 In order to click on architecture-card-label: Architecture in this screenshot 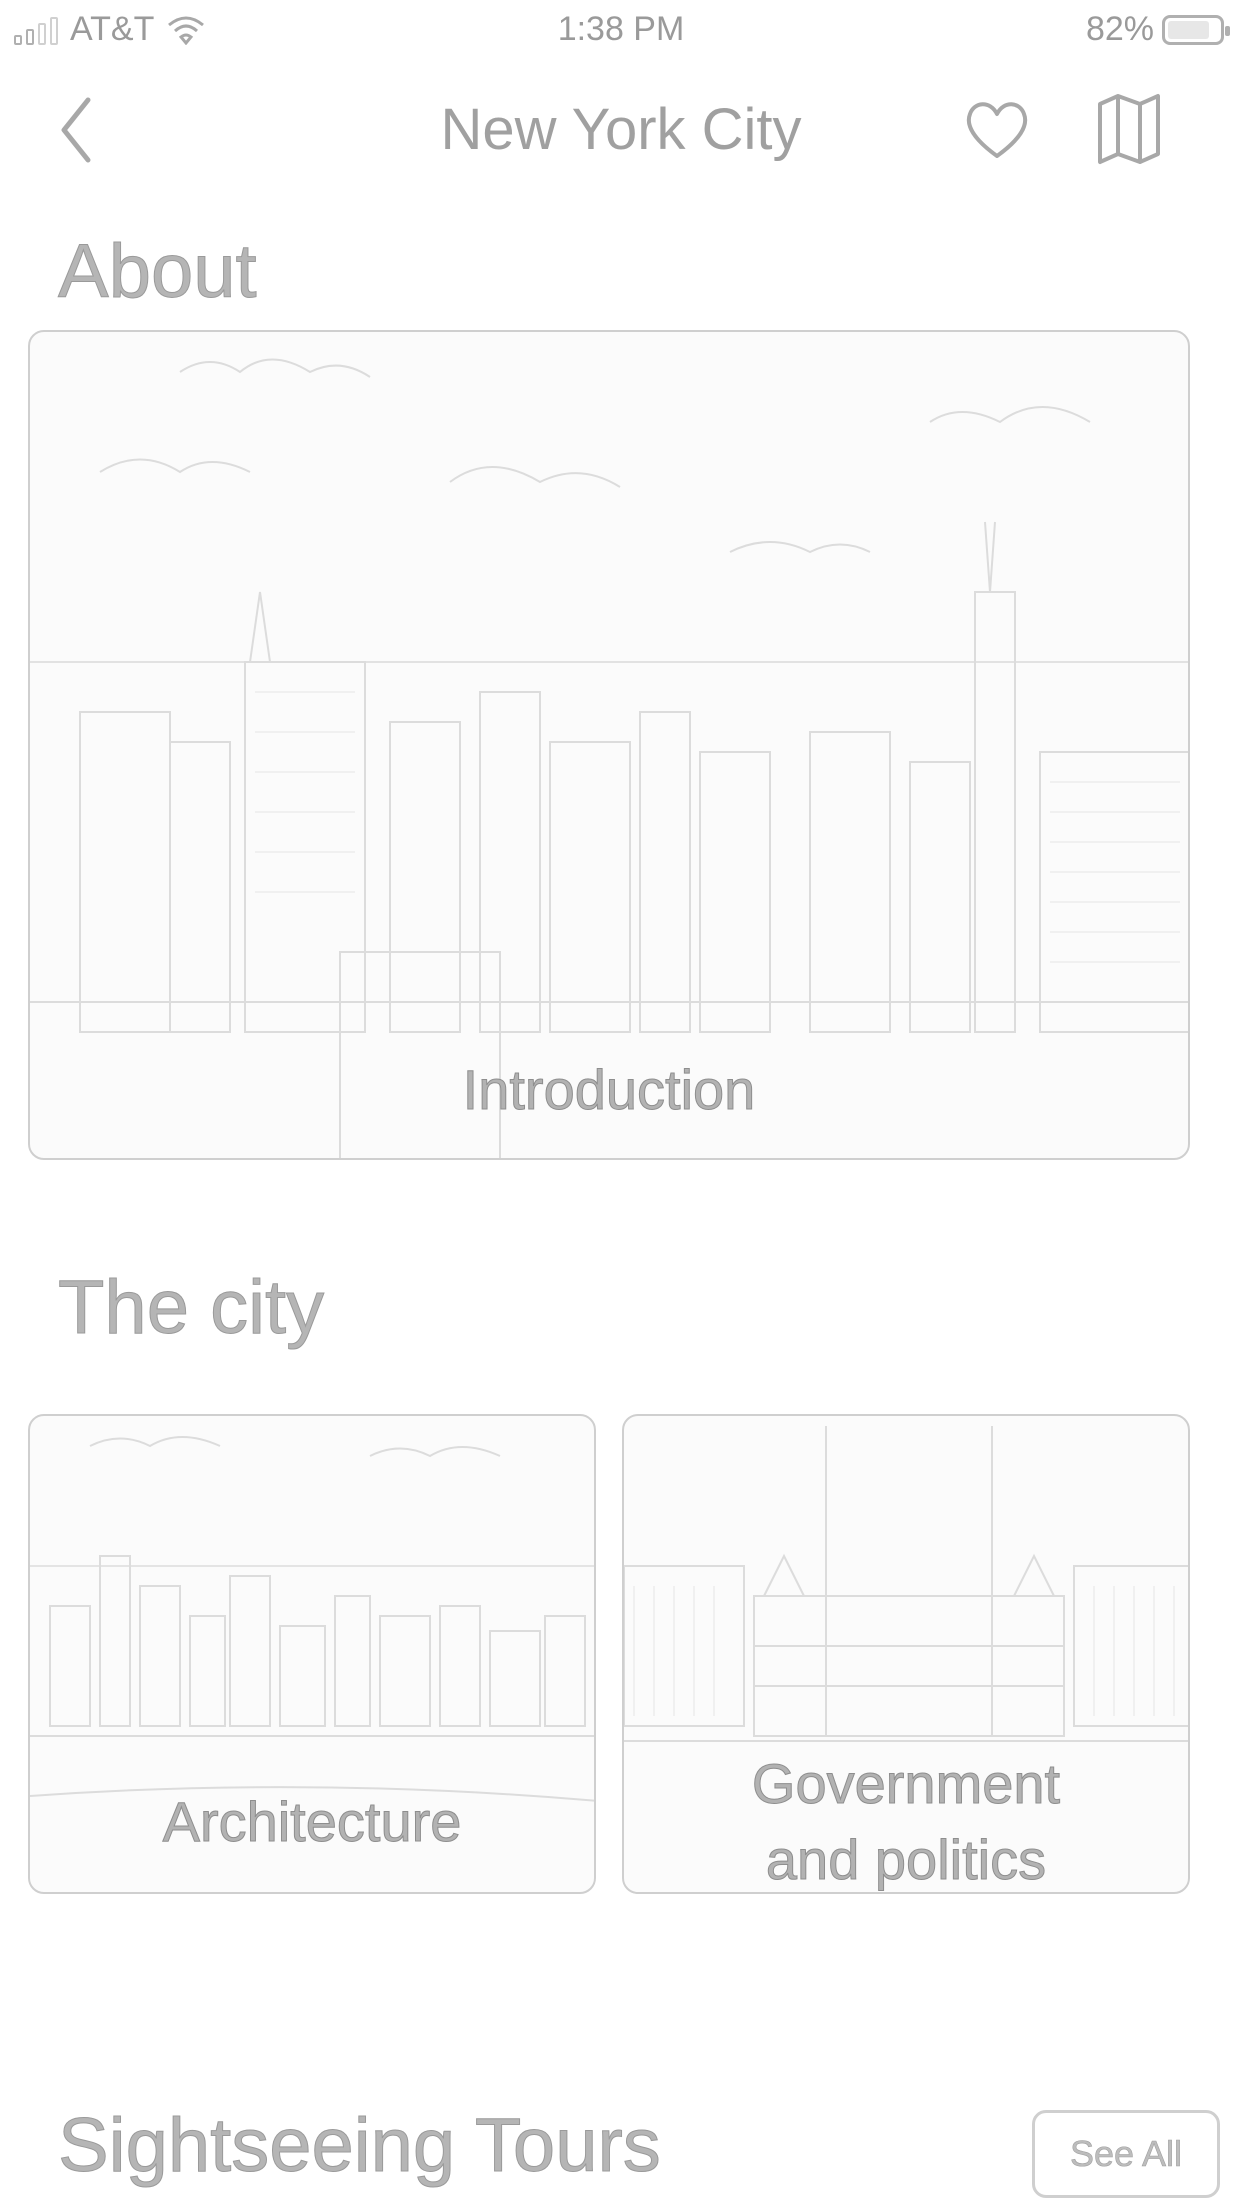, I will do `click(312, 1822)`.